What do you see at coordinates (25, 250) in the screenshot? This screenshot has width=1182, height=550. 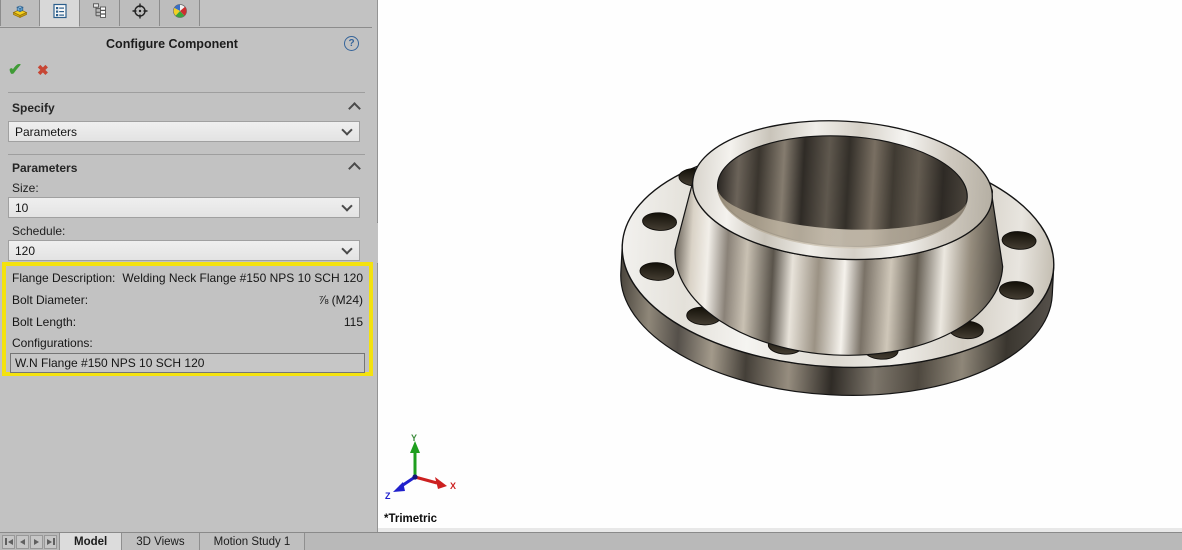 I see `schedule-dropdown-value: 120` at bounding box center [25, 250].